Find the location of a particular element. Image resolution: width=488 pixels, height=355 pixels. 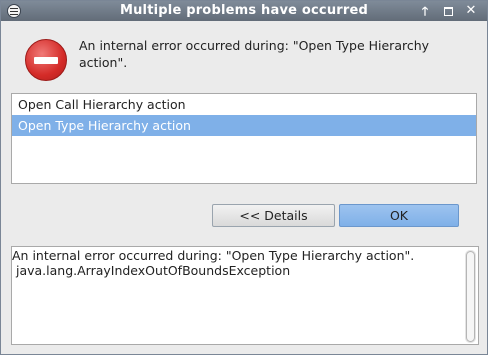

scrollbar-thumb is located at coordinates (470, 296).